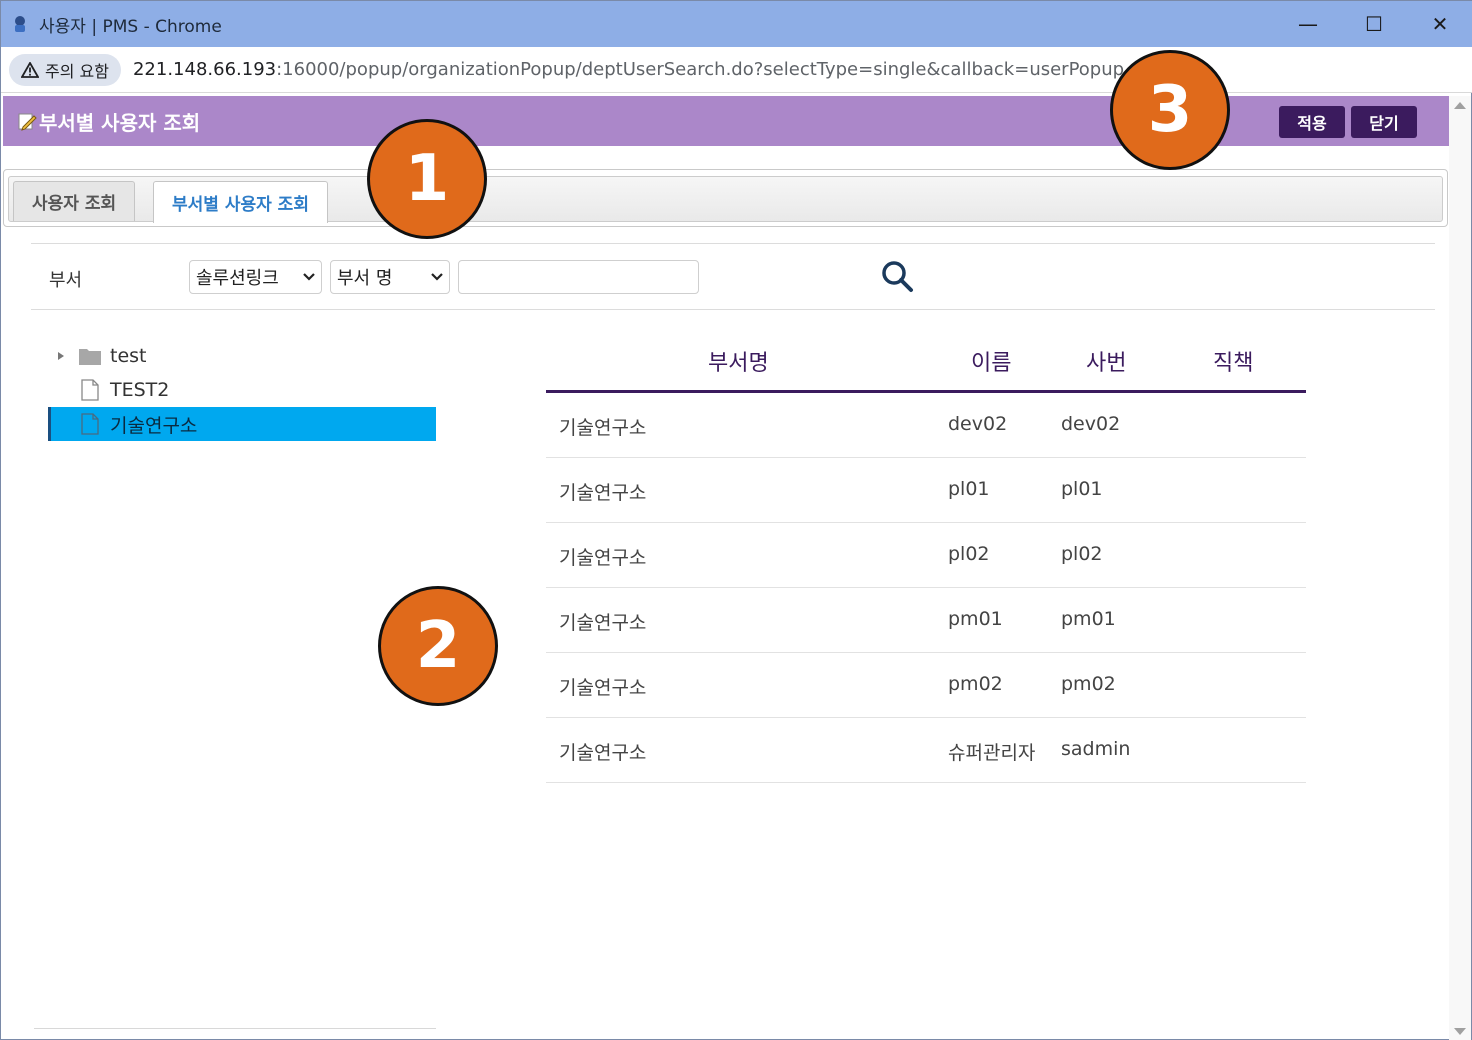  Describe the element at coordinates (975, 684) in the screenshot. I see `cell-name: pm02` at that location.